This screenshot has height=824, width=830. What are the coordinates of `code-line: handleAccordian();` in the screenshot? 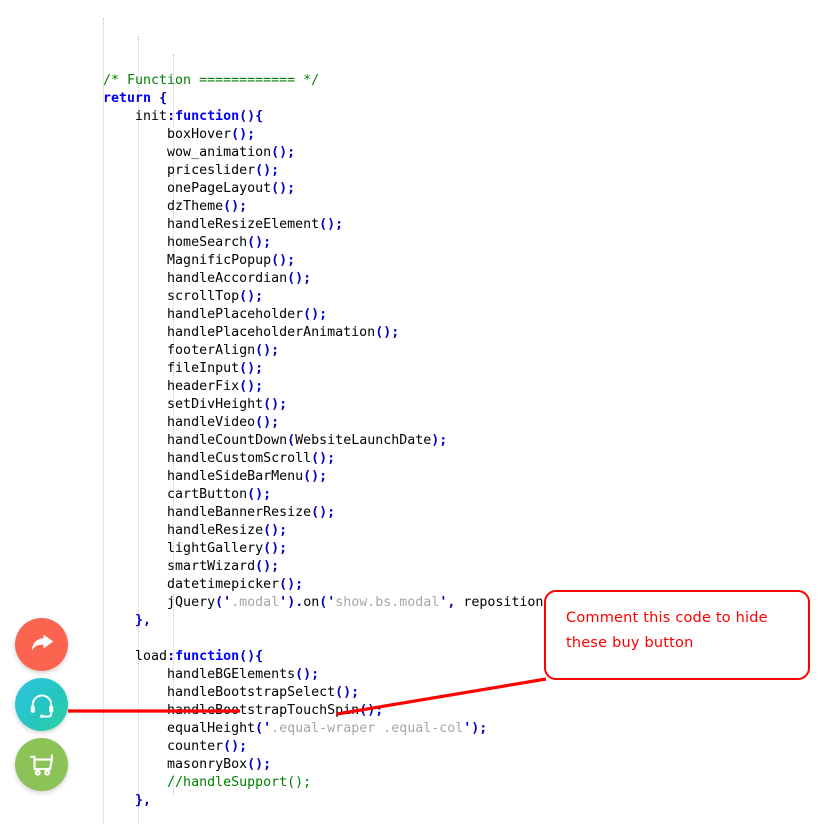 It's located at (415, 279).